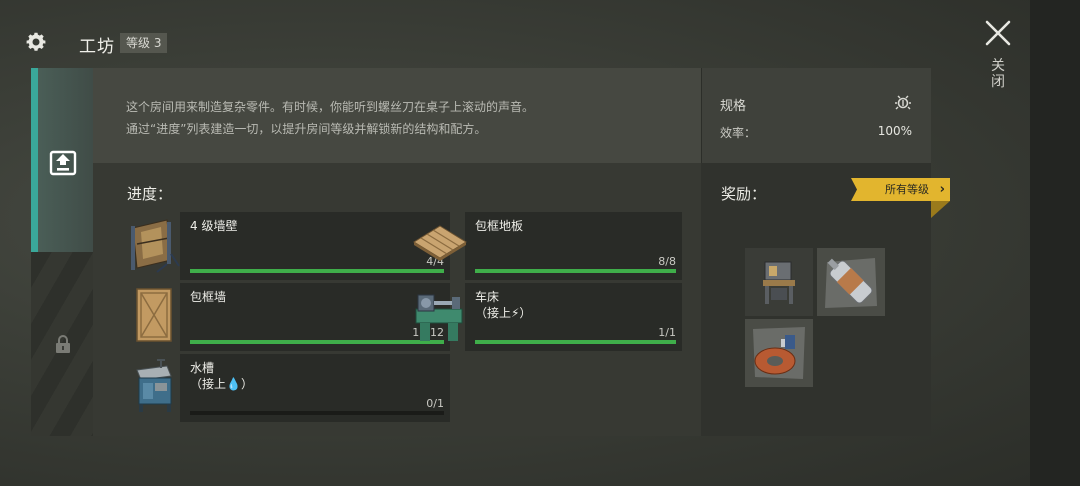  I want to click on upgrade-icon, so click(63, 163).